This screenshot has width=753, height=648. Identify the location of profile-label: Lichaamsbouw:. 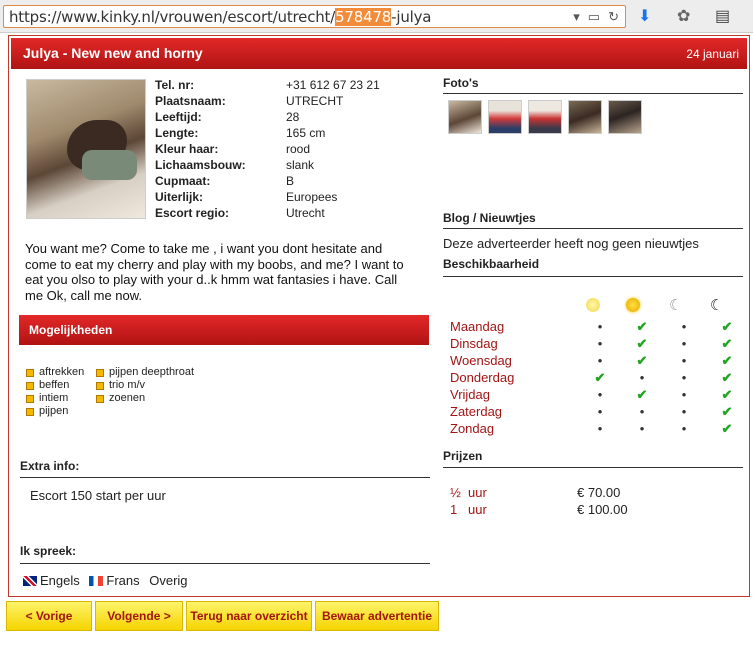
(200, 165).